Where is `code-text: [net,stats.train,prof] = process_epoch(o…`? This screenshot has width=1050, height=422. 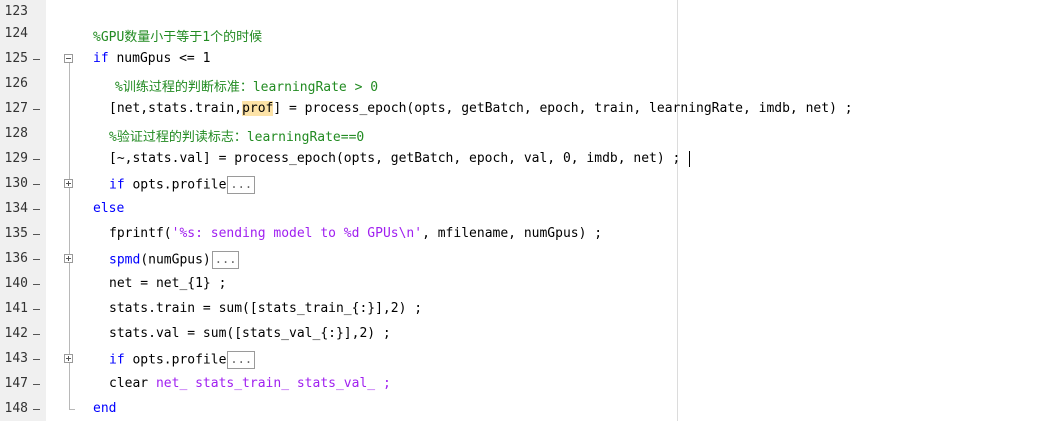 code-text: [net,stats.train,prof] = process_epoch(o… is located at coordinates (481, 108).